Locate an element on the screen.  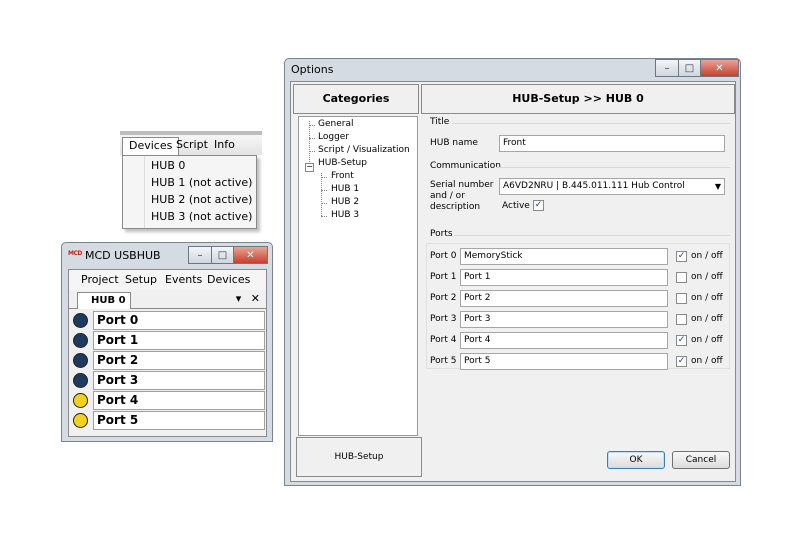
usbhub-window-controls: – □ ✕ is located at coordinates (228, 255).